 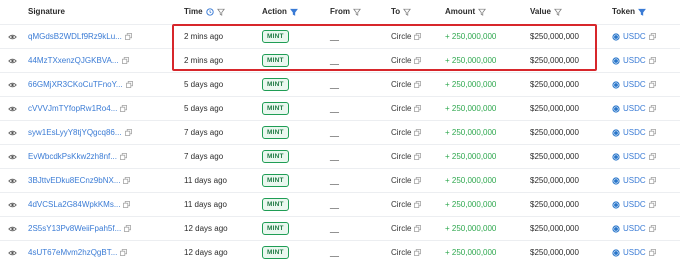 What do you see at coordinates (557, 12) in the screenshot?
I see `value-filter-funnel-icon` at bounding box center [557, 12].